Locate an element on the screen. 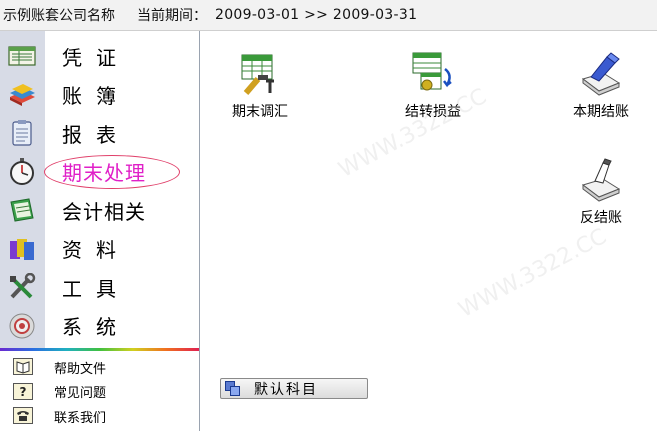 Image resolution: width=657 pixels, height=431 pixels. nav-item-voucher: 凭证 is located at coordinates (100, 56).